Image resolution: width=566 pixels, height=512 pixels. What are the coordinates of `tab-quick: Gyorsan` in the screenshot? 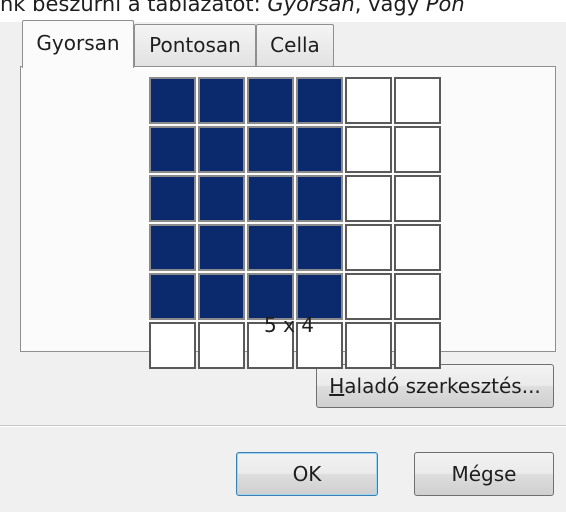 It's located at (78, 44).